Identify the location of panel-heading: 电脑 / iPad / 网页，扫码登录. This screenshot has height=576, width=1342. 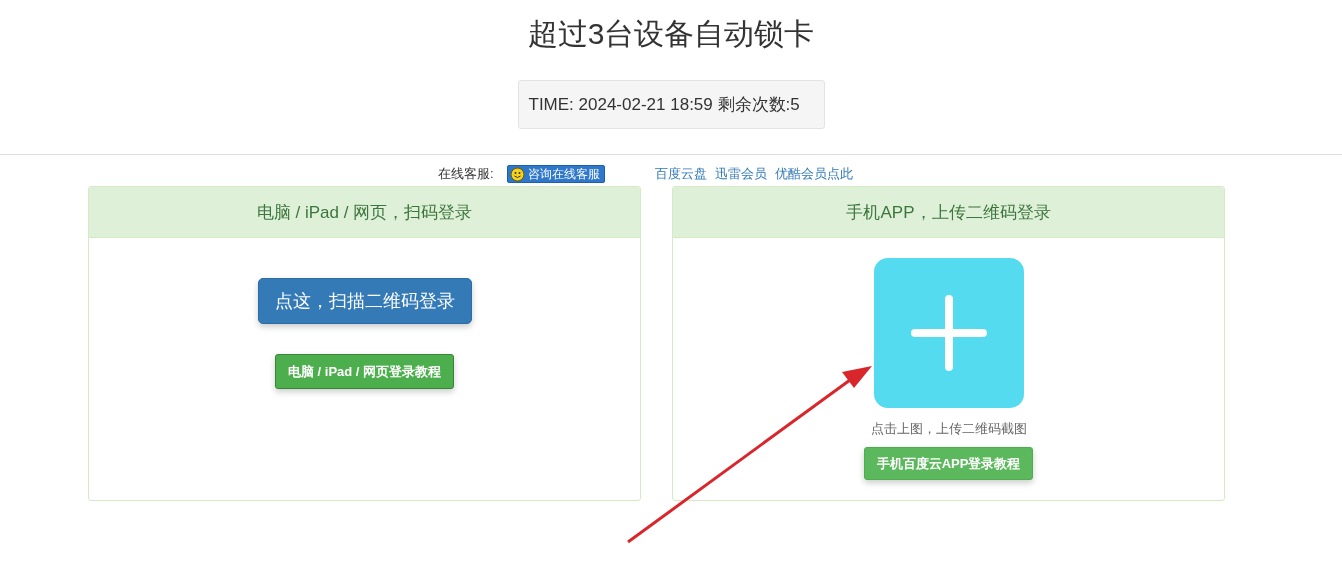
(364, 212).